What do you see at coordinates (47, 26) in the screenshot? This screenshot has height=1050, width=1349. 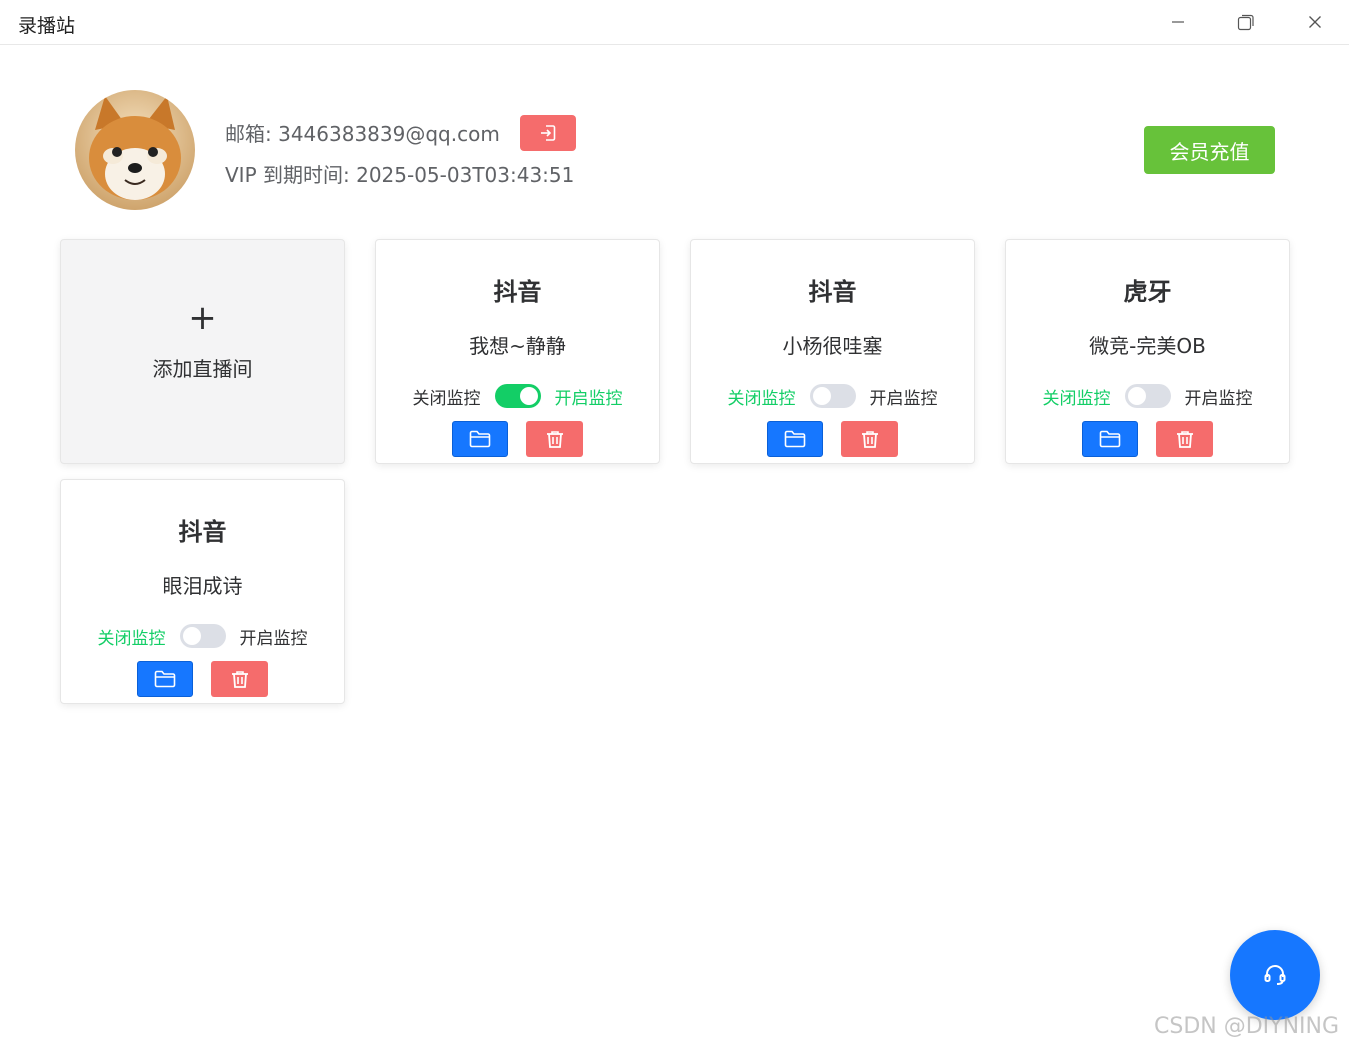 I see `app-title: 录播站` at bounding box center [47, 26].